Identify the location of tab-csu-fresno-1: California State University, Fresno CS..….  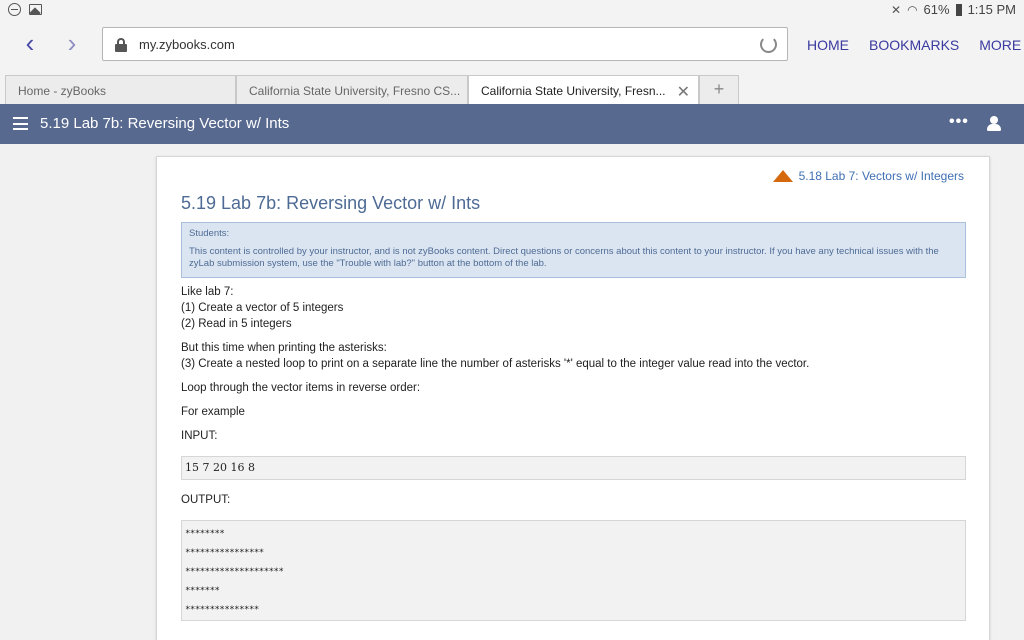
(352, 89).